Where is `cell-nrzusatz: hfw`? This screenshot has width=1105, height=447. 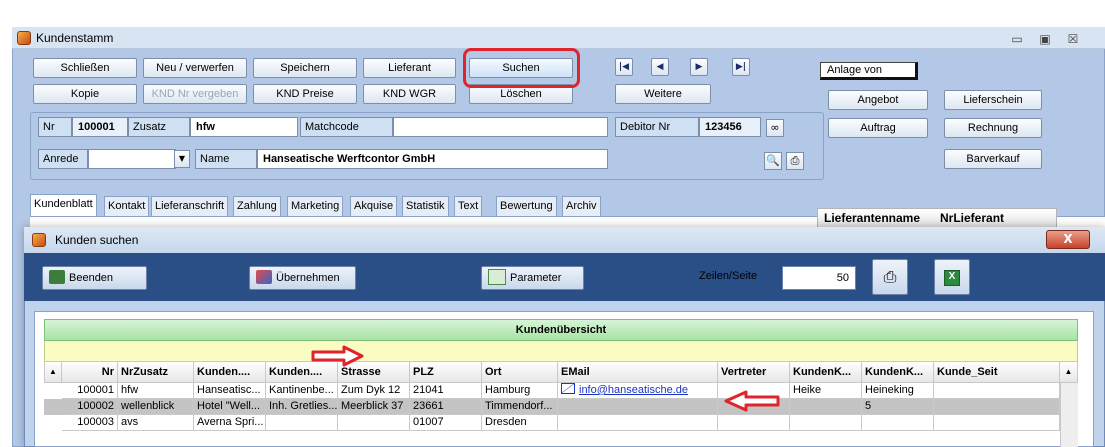 cell-nrzusatz: hfw is located at coordinates (156, 391).